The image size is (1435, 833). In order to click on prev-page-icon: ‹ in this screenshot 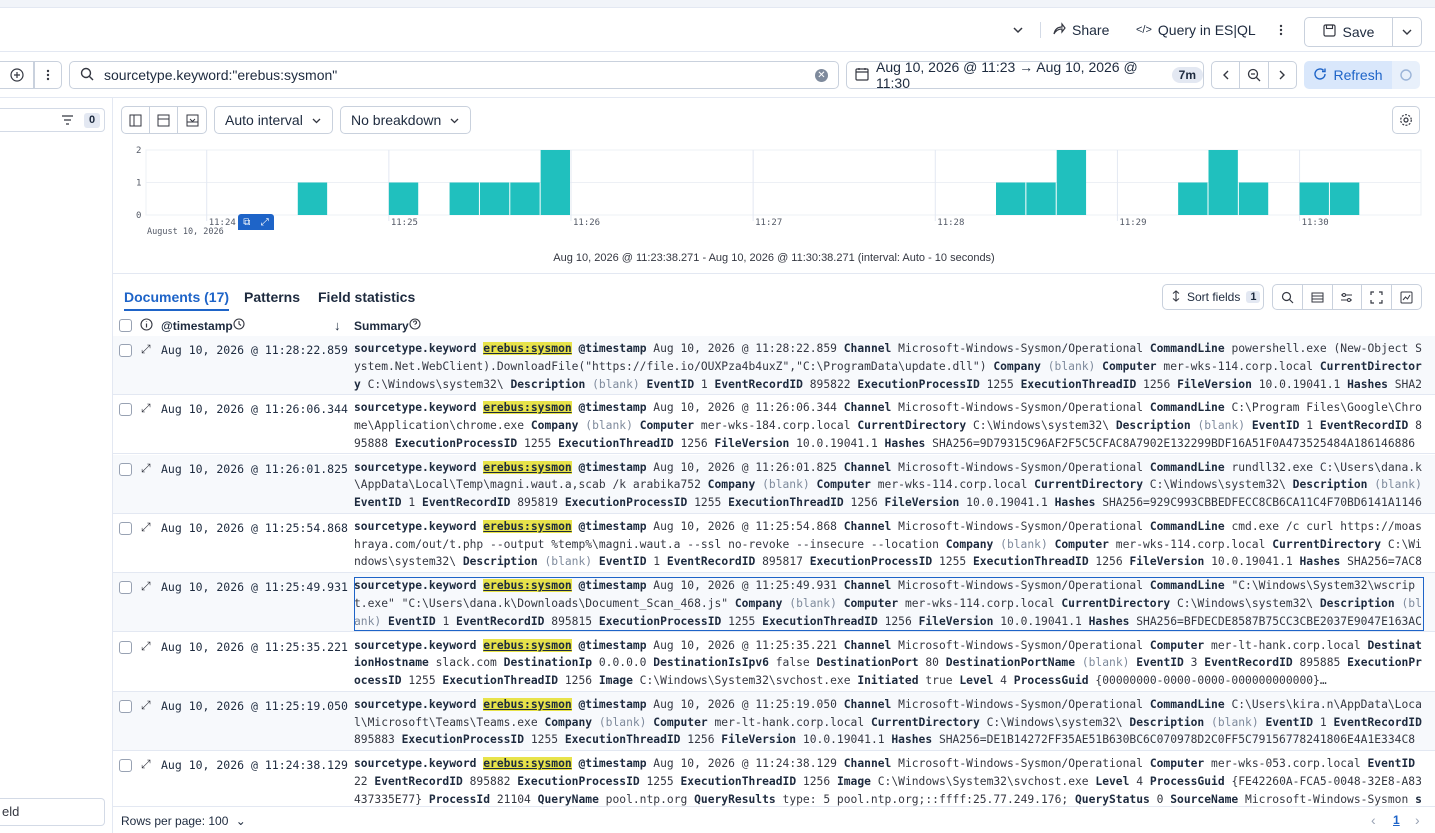, I will do `click(1373, 820)`.